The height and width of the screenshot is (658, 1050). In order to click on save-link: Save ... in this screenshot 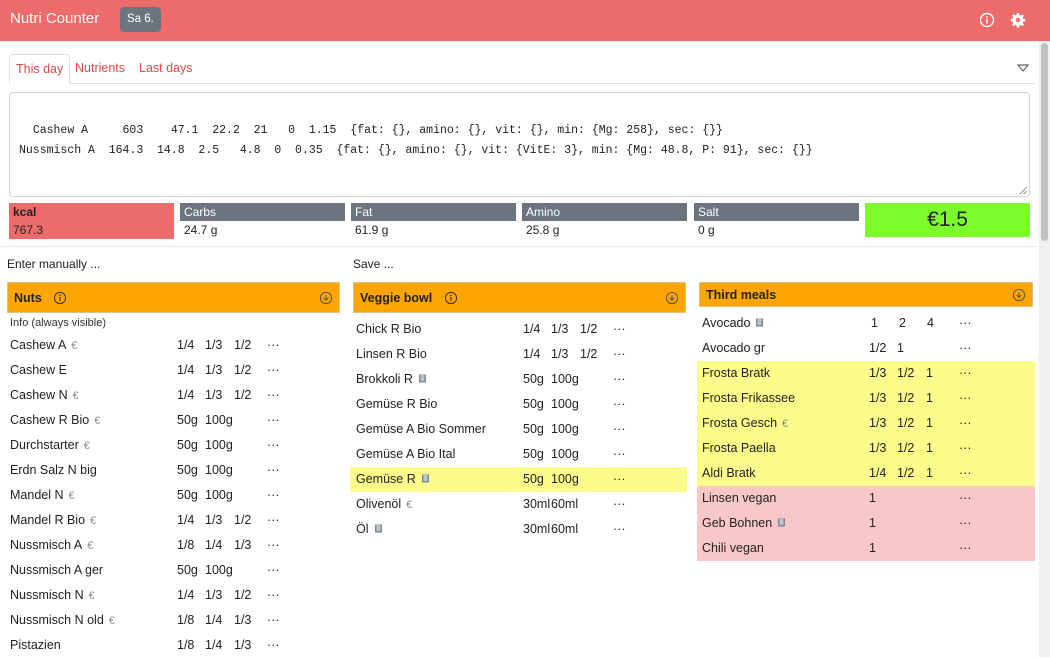, I will do `click(373, 264)`.